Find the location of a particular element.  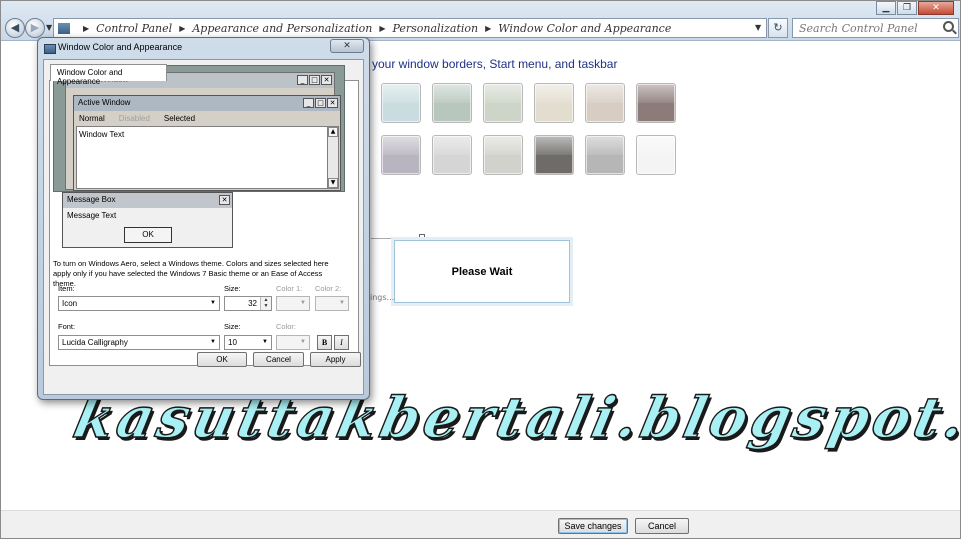

window-text-area: Window Text is located at coordinates (202, 157).